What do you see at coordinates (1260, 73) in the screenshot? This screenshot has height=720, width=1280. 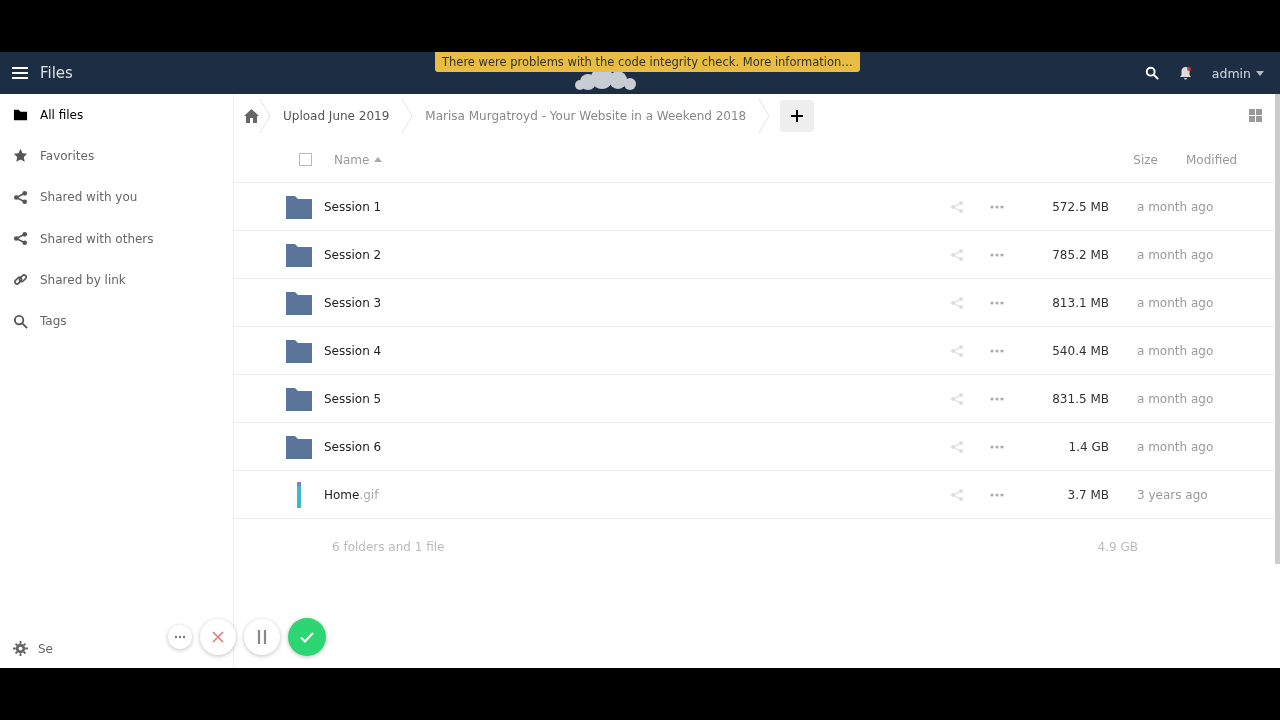 I see `caret-icon` at bounding box center [1260, 73].